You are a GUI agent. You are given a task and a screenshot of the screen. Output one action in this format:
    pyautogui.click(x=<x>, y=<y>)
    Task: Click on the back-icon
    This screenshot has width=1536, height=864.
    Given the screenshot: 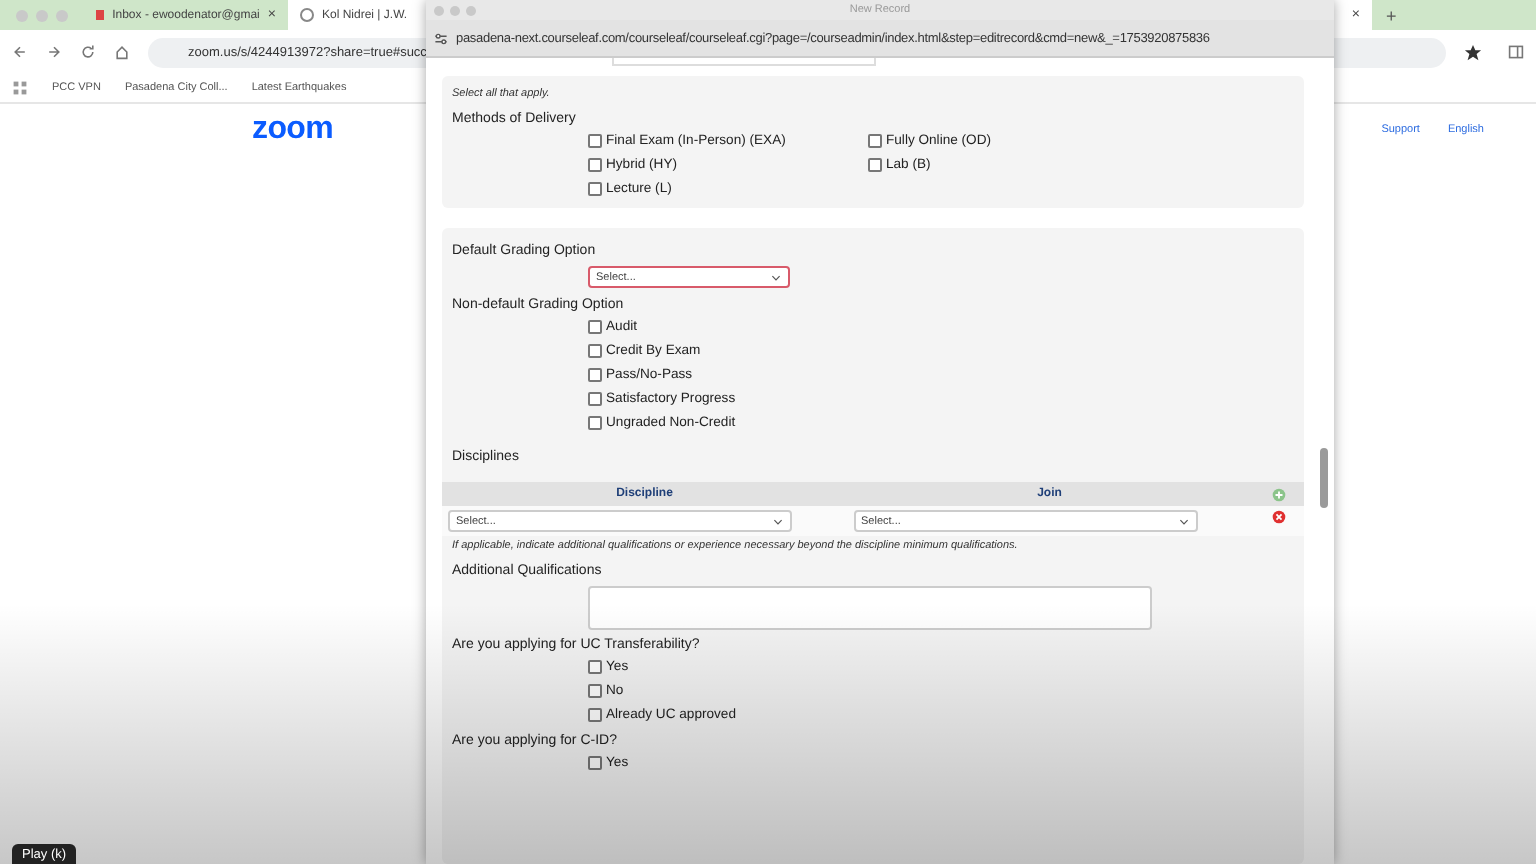 What is the action you would take?
    pyautogui.click(x=20, y=52)
    